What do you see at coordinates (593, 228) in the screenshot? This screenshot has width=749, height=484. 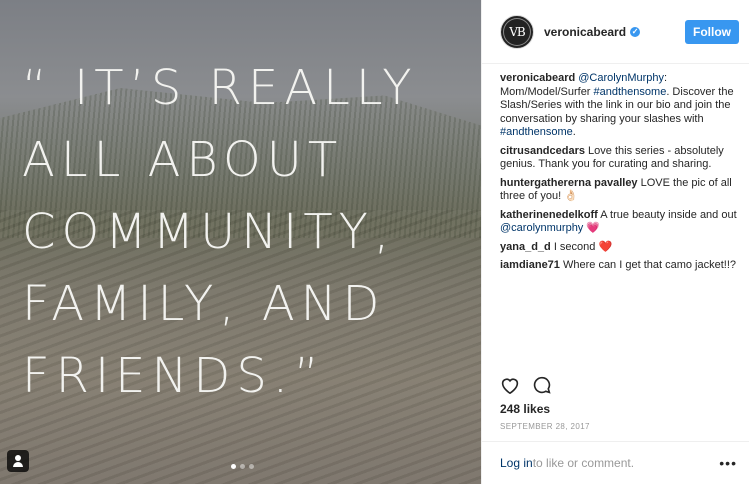 I see `pink-heart-emoji: 💗` at bounding box center [593, 228].